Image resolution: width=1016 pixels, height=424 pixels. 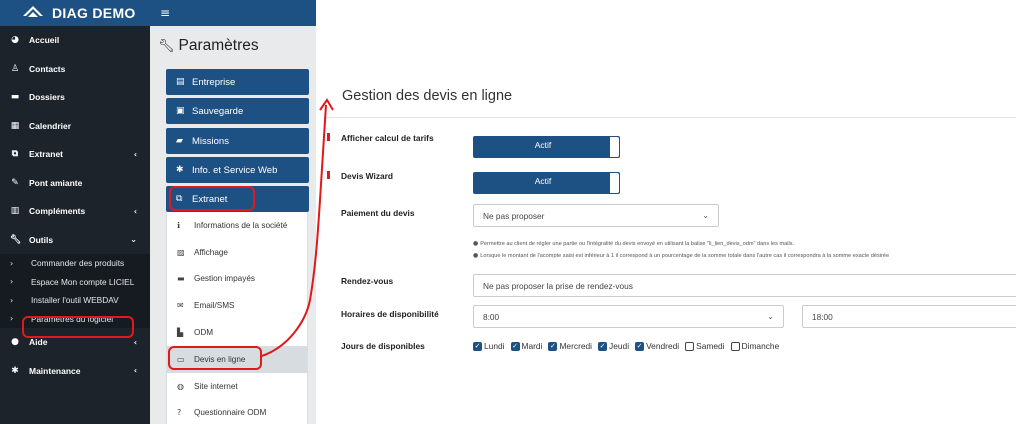 What do you see at coordinates (47, 97) in the screenshot?
I see `sidebar-item-label: Dossiers` at bounding box center [47, 97].